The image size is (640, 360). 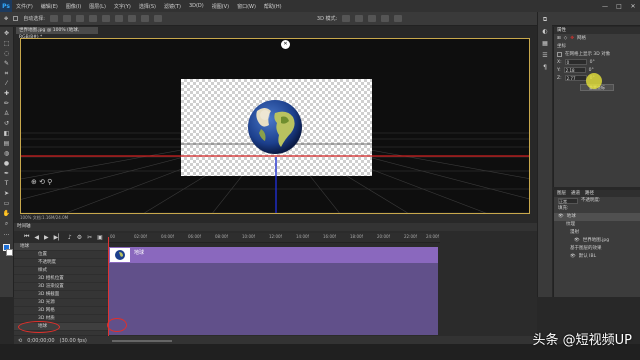 What do you see at coordinates (89, 237) in the screenshot?
I see `split-icon: ✂` at bounding box center [89, 237].